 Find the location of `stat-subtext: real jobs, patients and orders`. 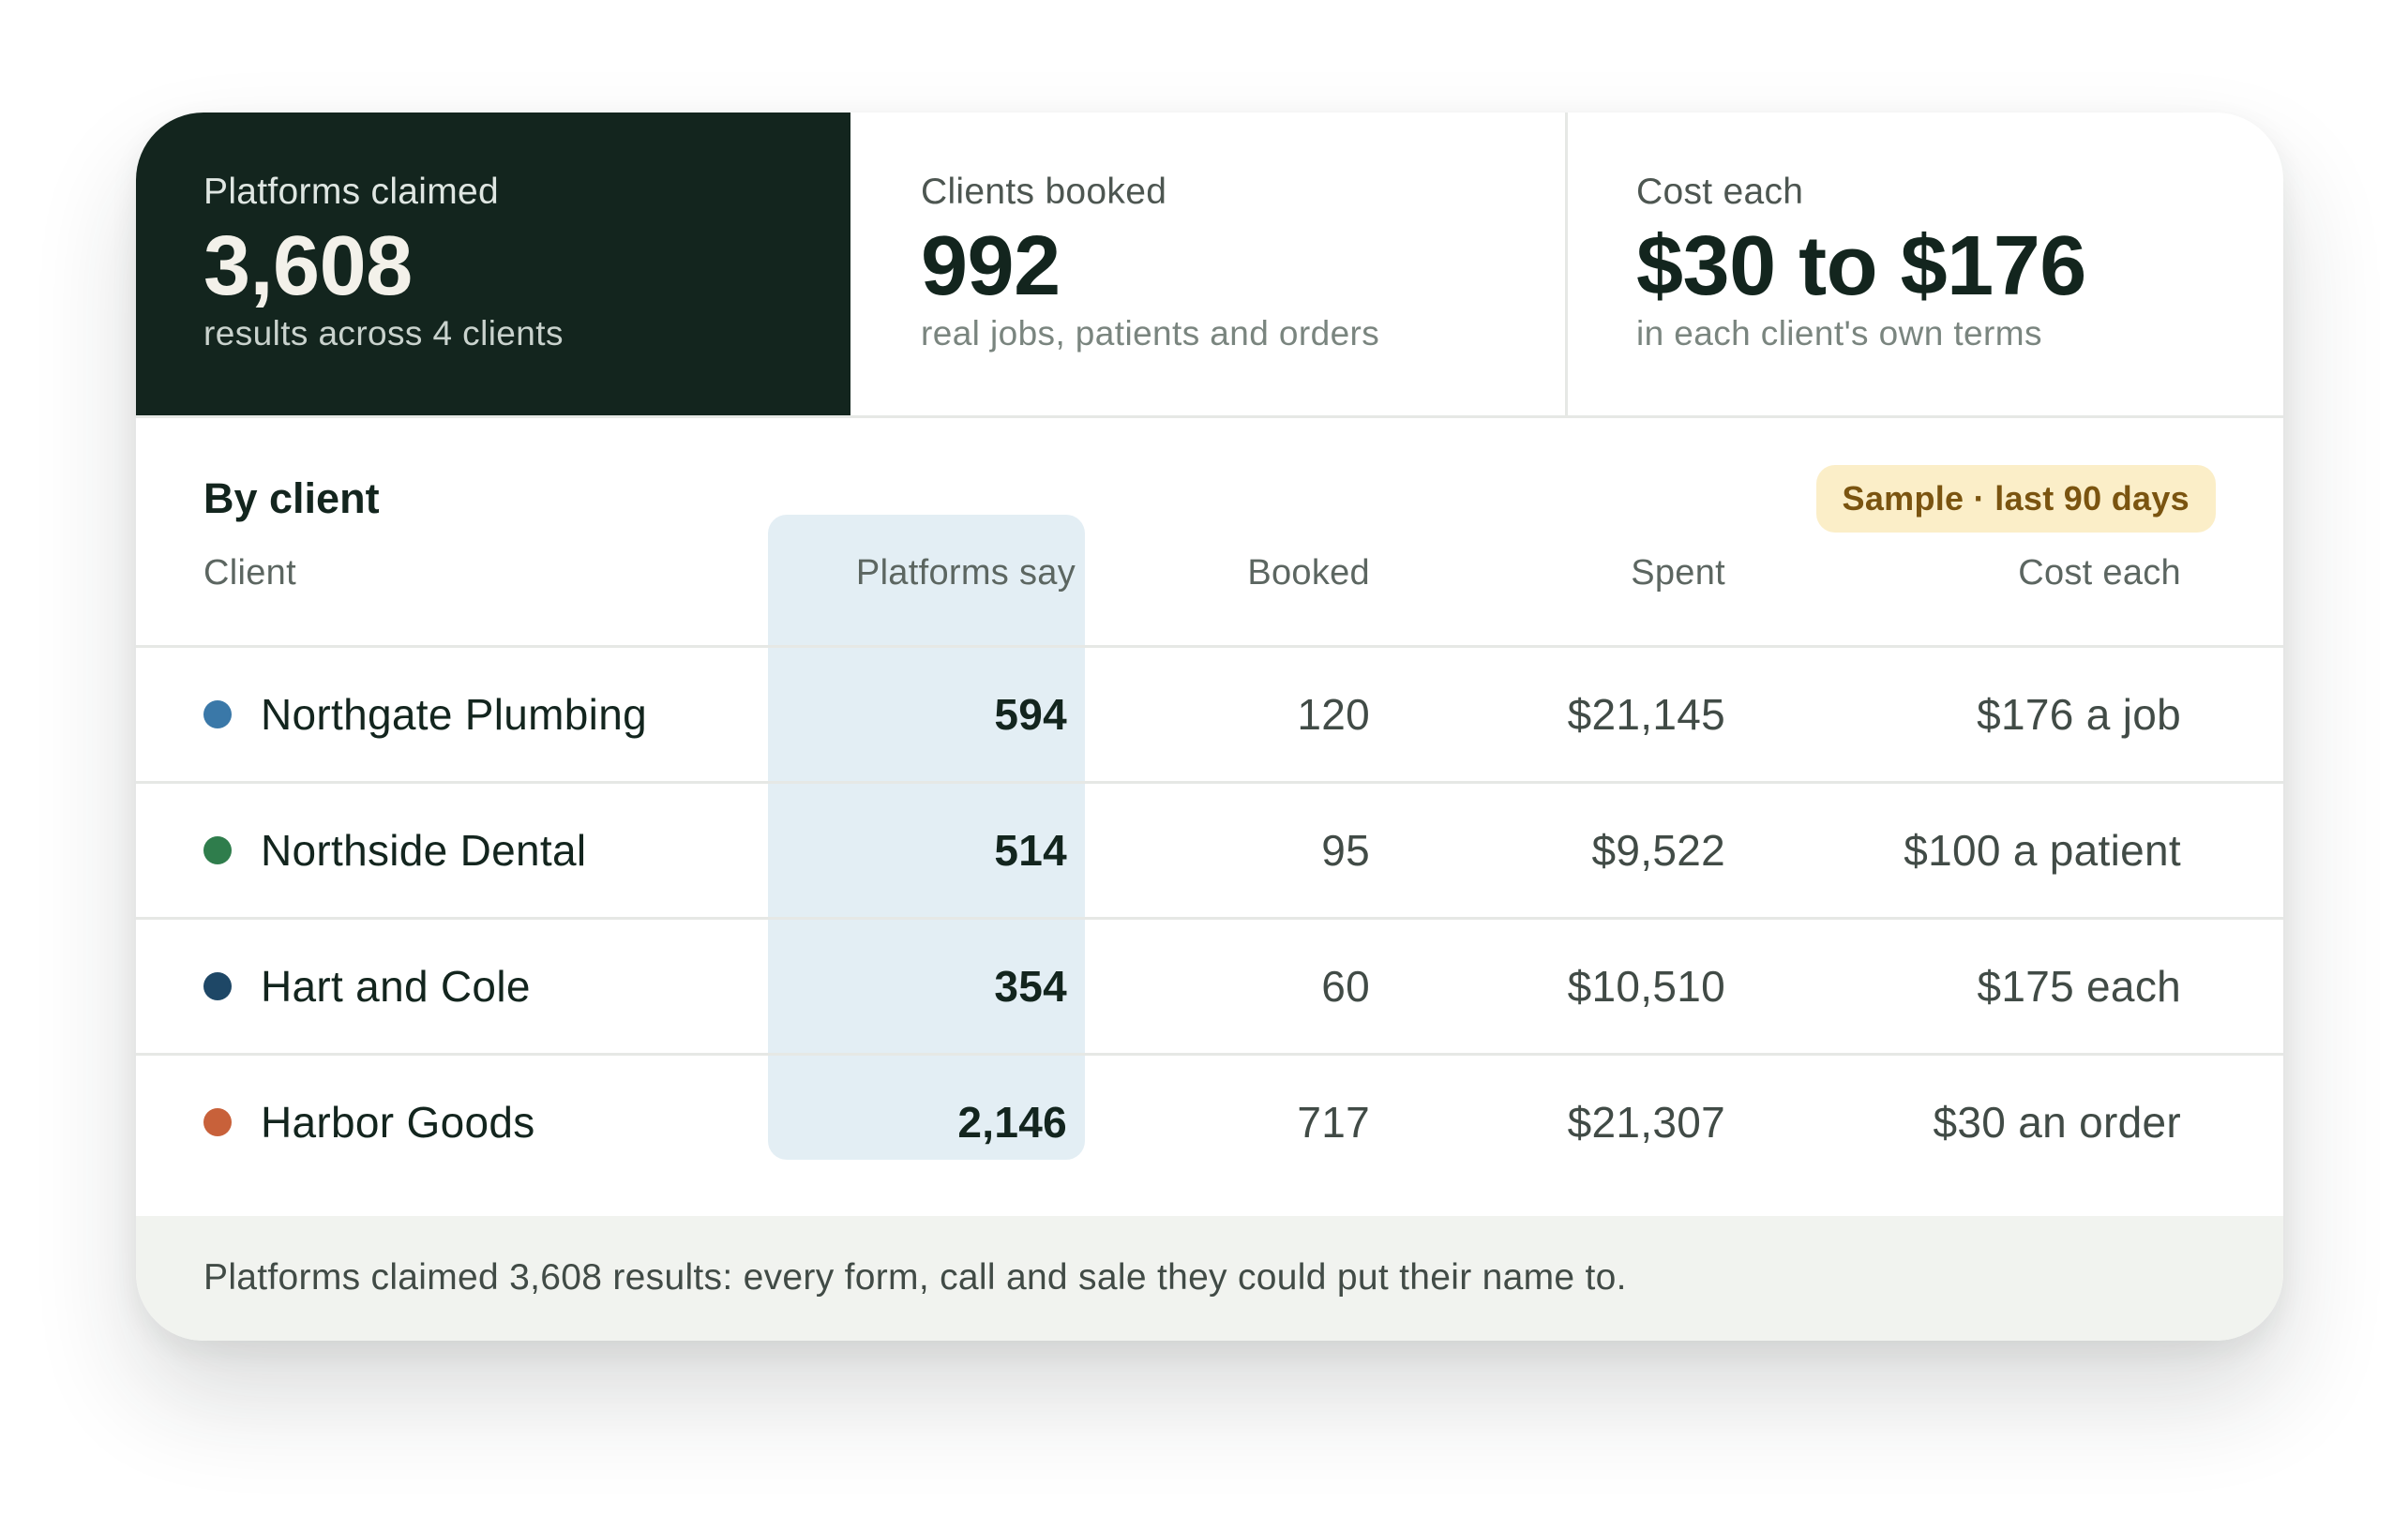

stat-subtext: real jobs, patients and orders is located at coordinates (1150, 334).